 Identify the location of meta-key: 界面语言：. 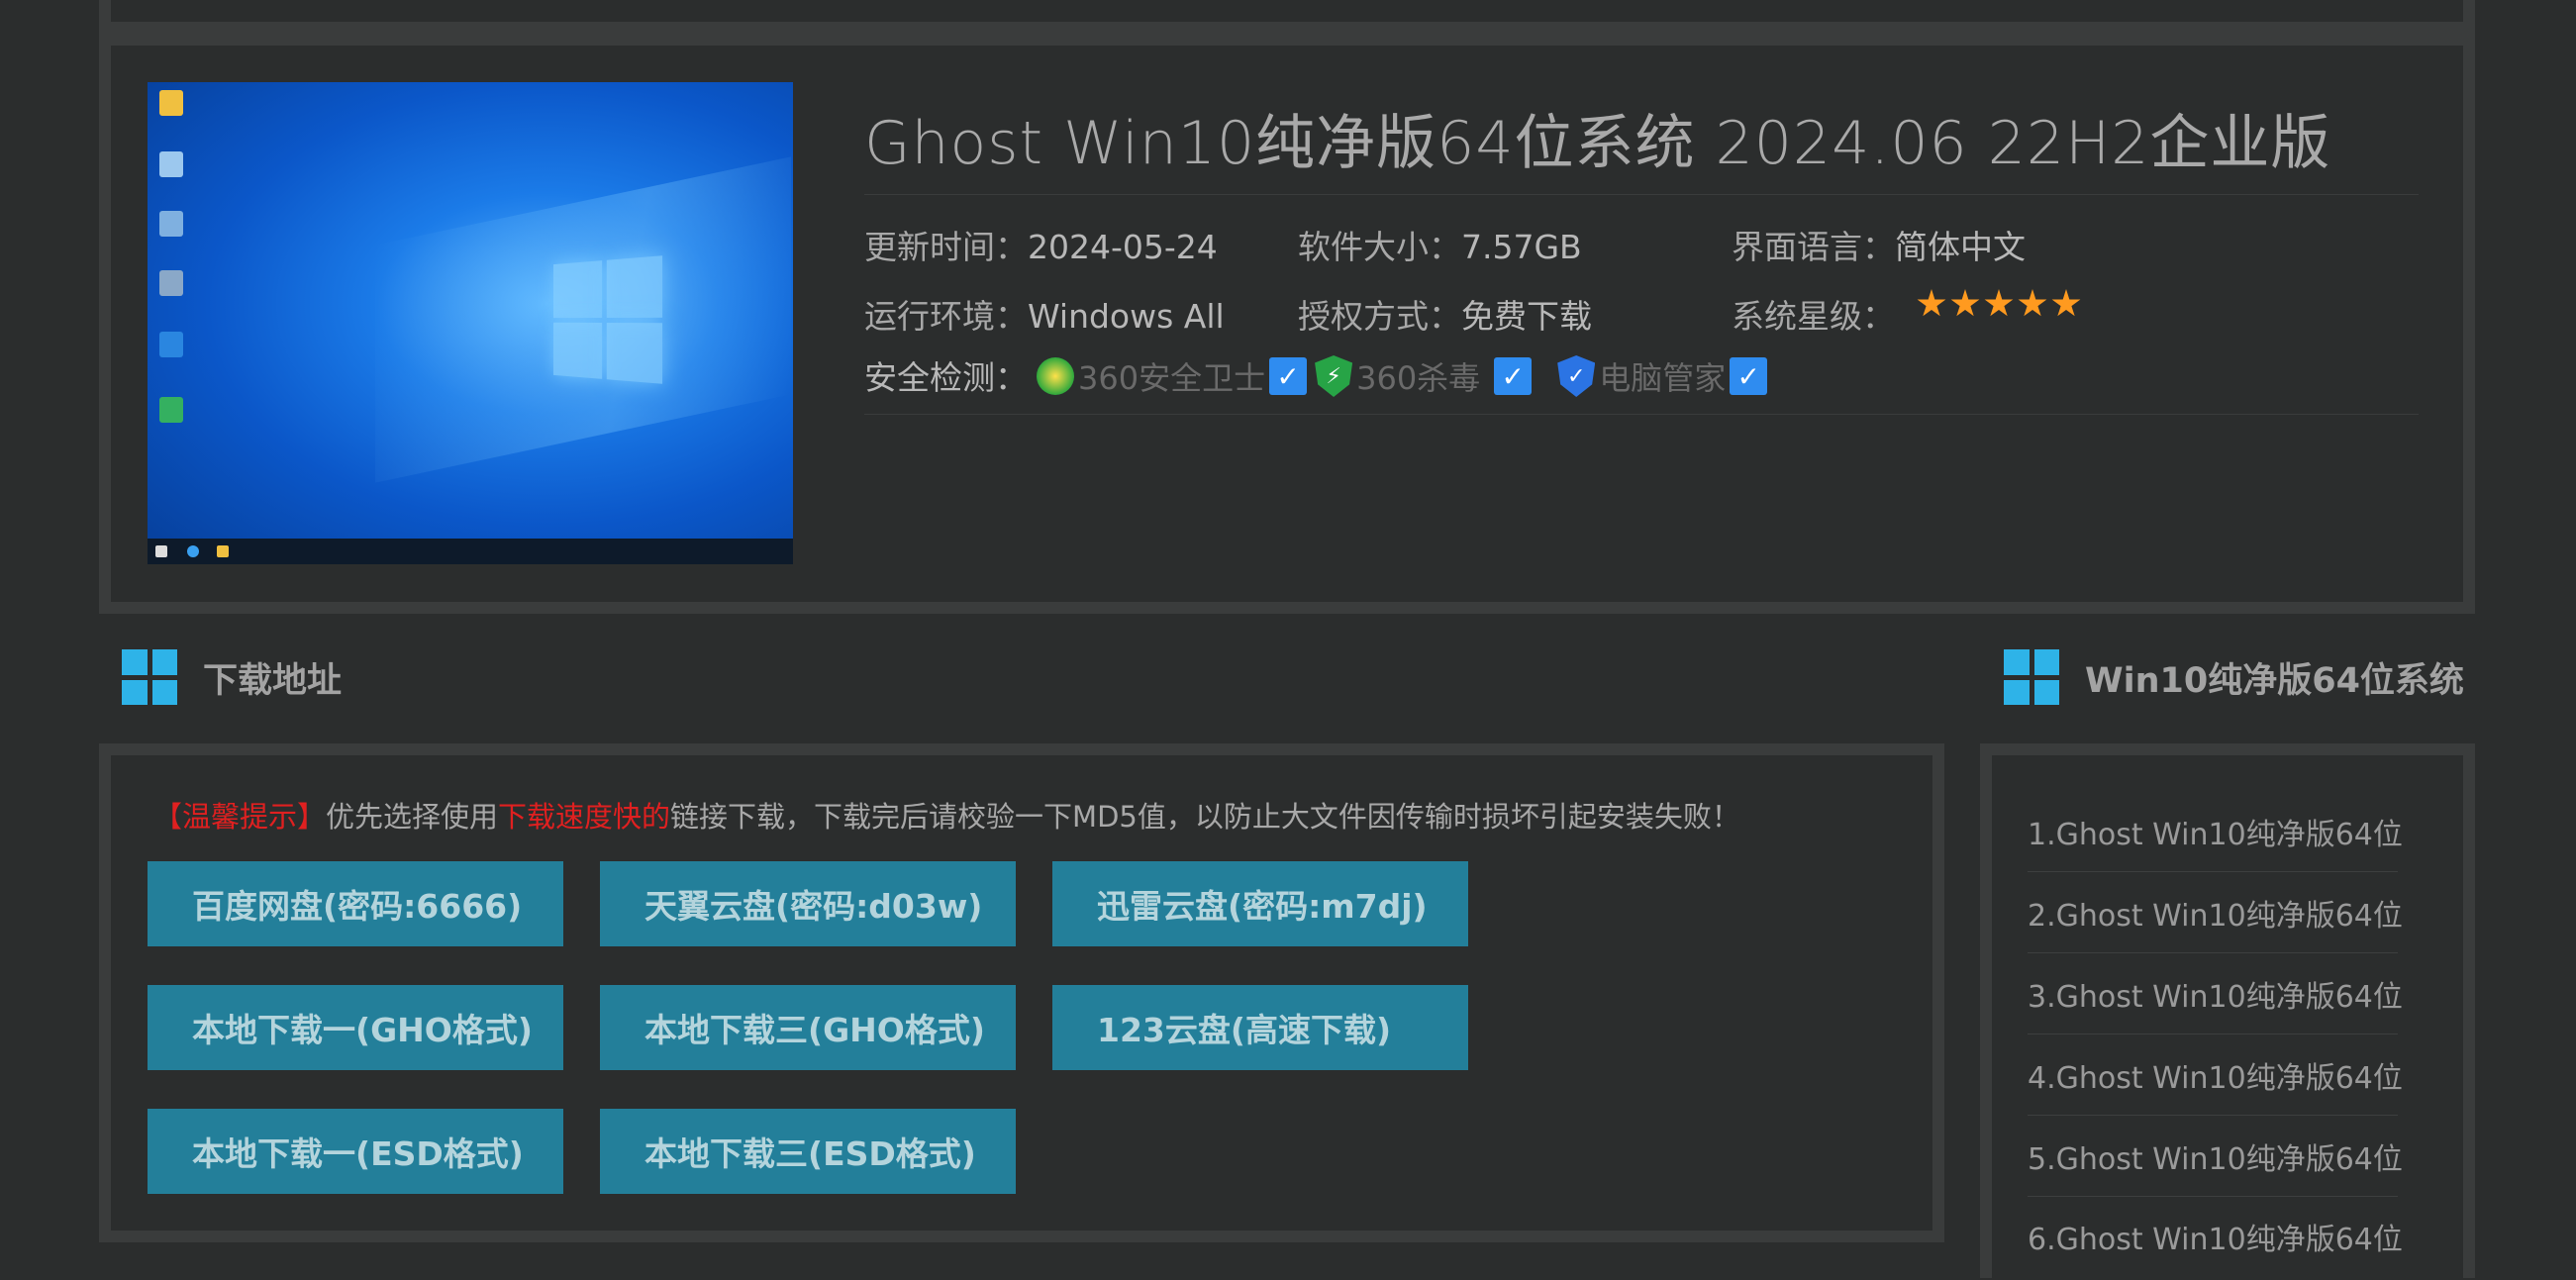
(1814, 247).